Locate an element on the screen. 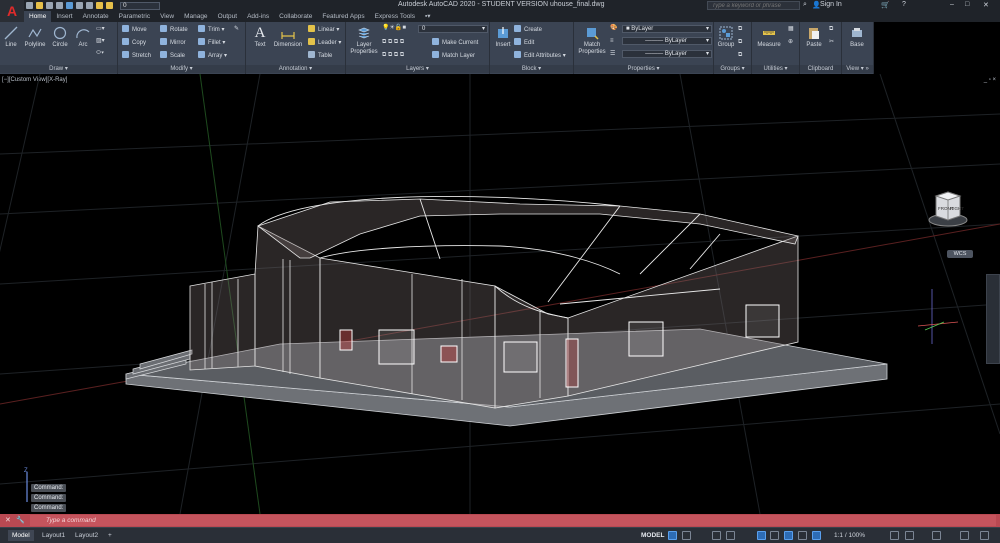 The image size is (1000, 543). color-dropdown: ■ ByLayer ▾ is located at coordinates (667, 29).